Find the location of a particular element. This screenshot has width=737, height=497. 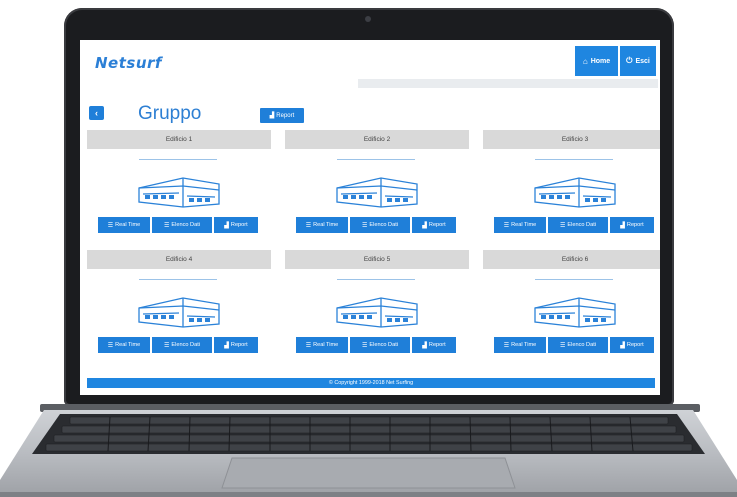

home-icon: ⌂ is located at coordinates (585, 61).